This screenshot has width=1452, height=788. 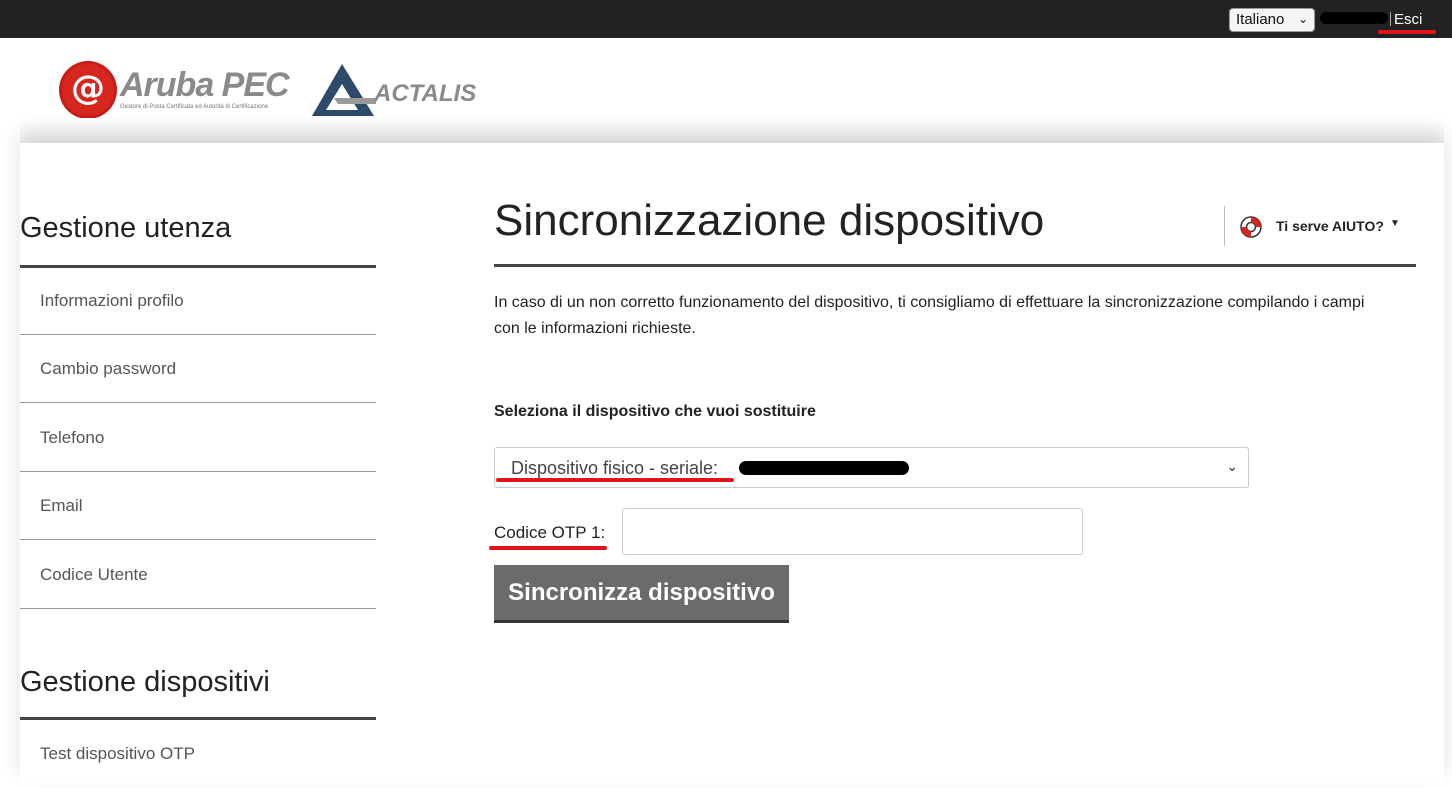 What do you see at coordinates (344, 90) in the screenshot?
I see `actalis-triangle-icon` at bounding box center [344, 90].